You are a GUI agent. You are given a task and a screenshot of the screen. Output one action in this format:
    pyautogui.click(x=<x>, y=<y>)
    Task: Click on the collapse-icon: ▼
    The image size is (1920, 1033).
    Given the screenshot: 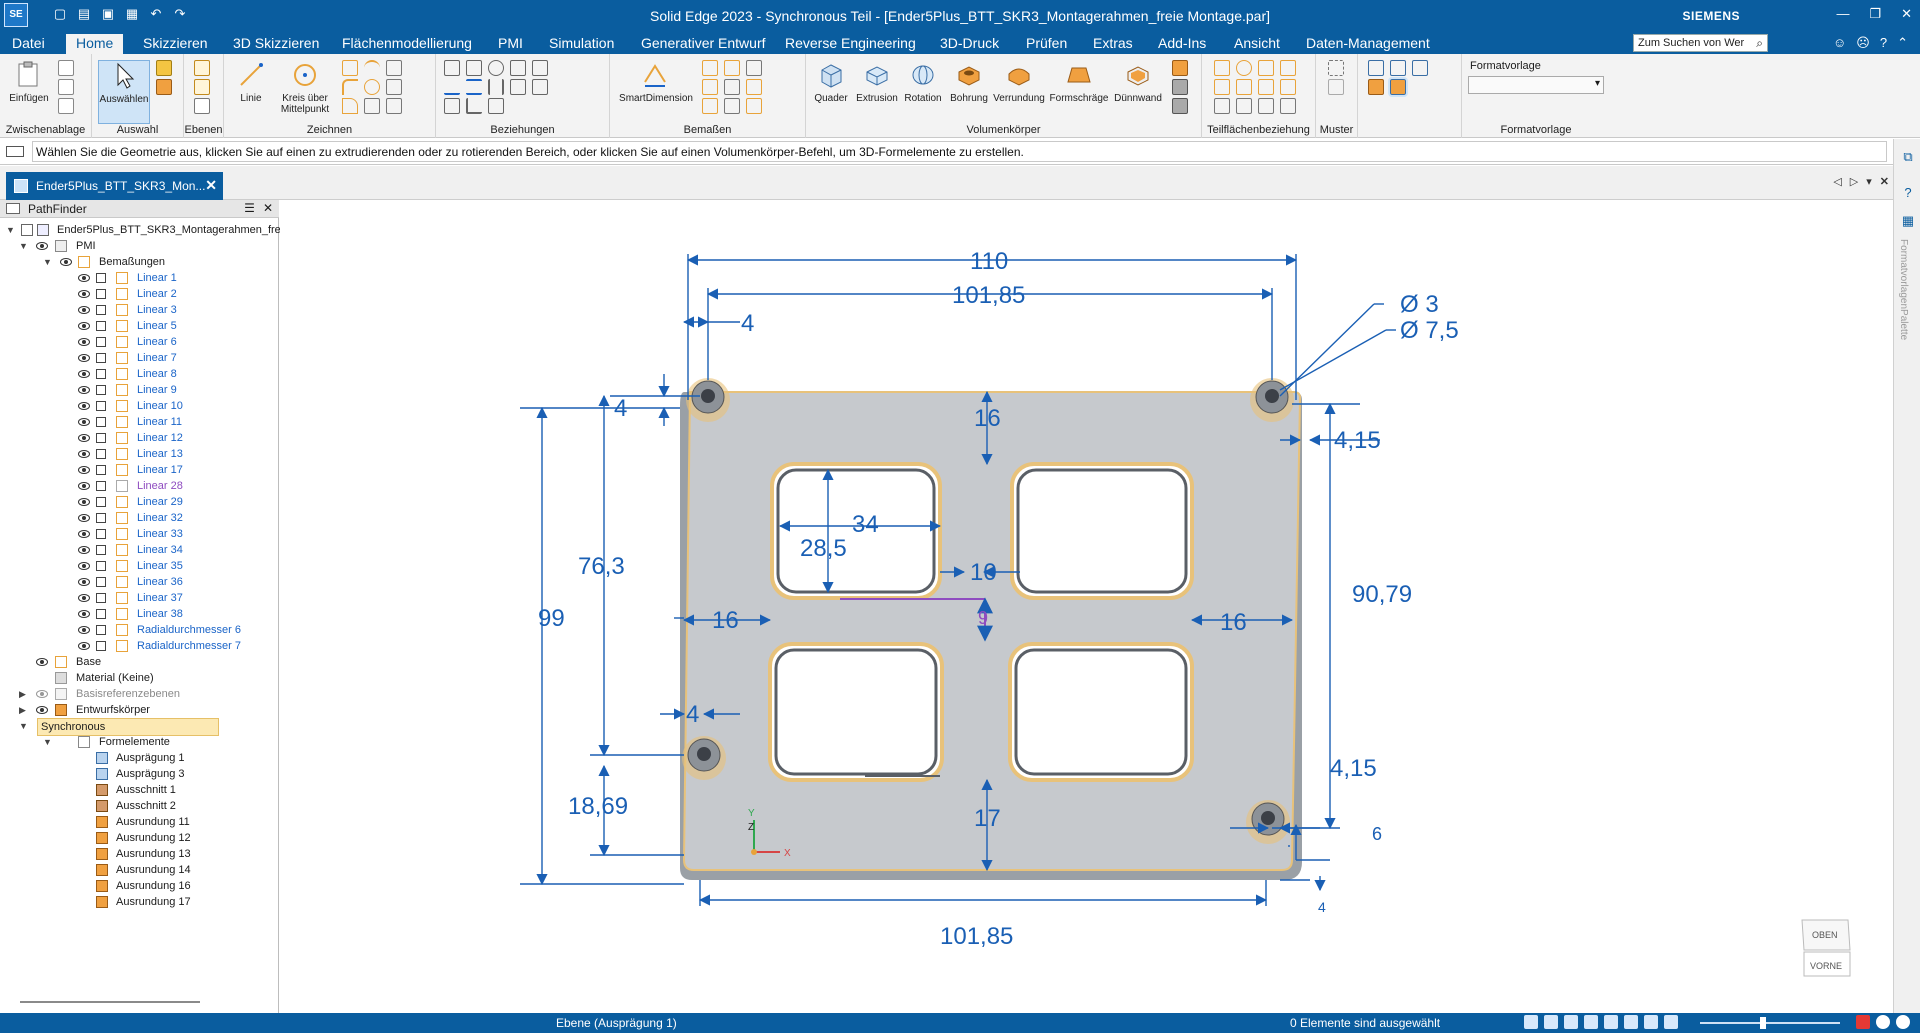 What is the action you would take?
    pyautogui.click(x=48, y=742)
    